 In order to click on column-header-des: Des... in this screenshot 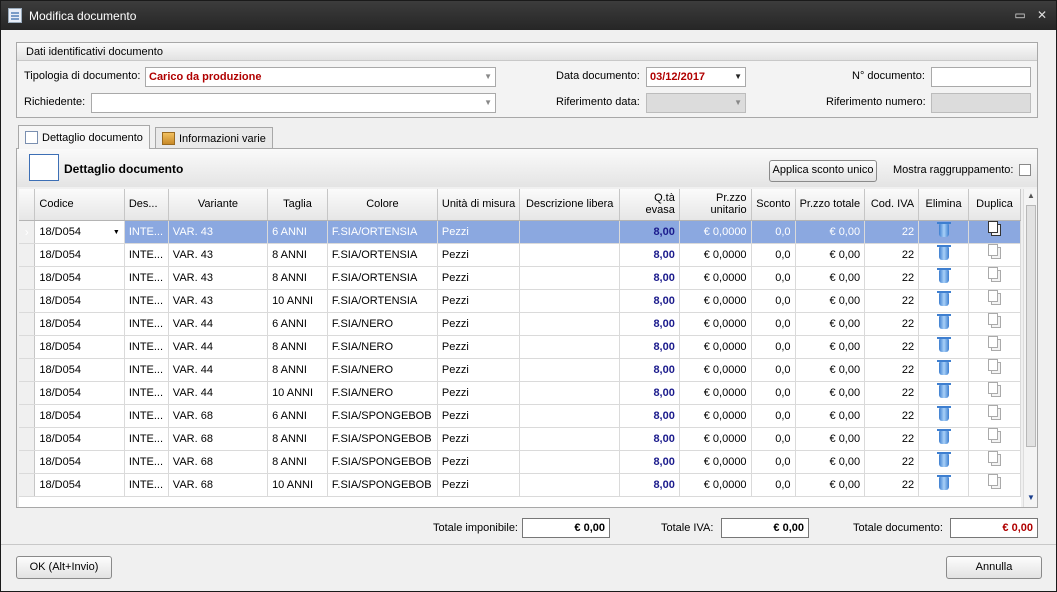, I will do `click(146, 205)`.